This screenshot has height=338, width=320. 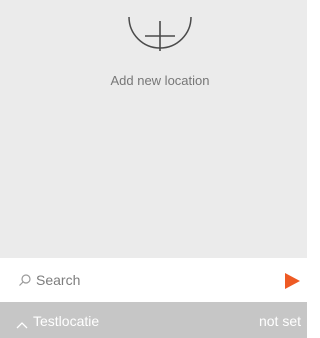 I want to click on search-bar, so click(x=153, y=280).